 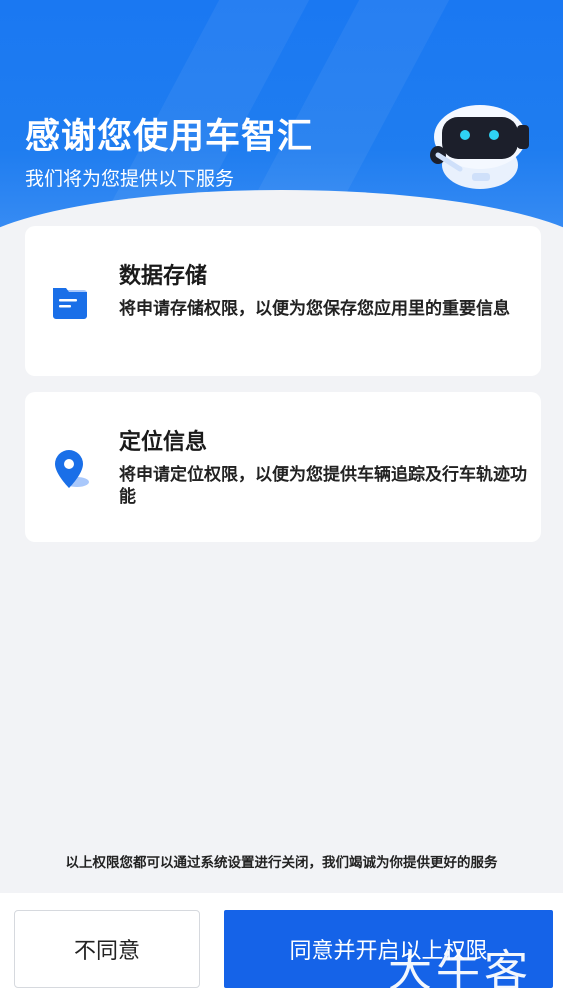 I want to click on agree-button: 同意并开启以上权限, so click(x=388, y=949).